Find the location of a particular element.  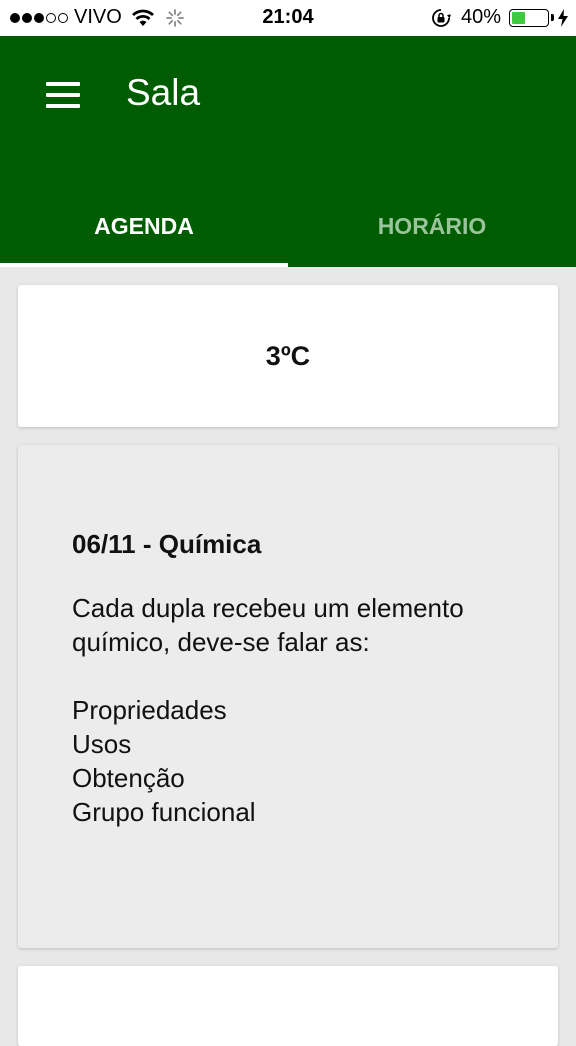

page-title: Sala is located at coordinates (163, 92).